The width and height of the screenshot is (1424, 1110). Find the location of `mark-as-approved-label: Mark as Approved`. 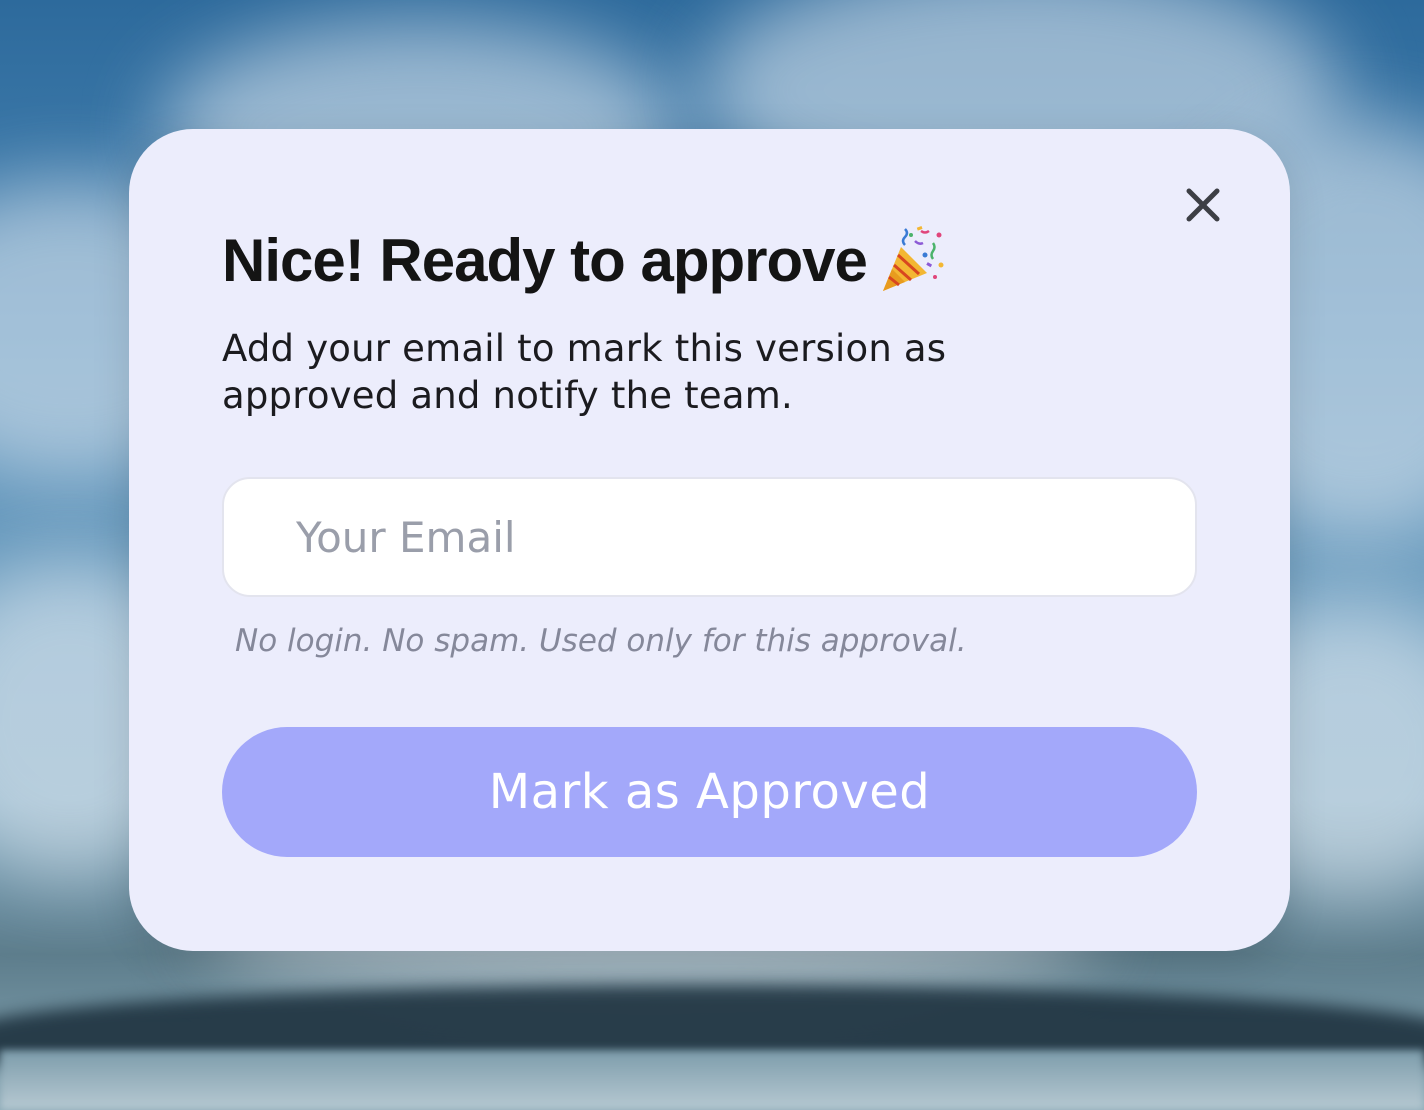

mark-as-approved-label: Mark as Approved is located at coordinates (709, 792).